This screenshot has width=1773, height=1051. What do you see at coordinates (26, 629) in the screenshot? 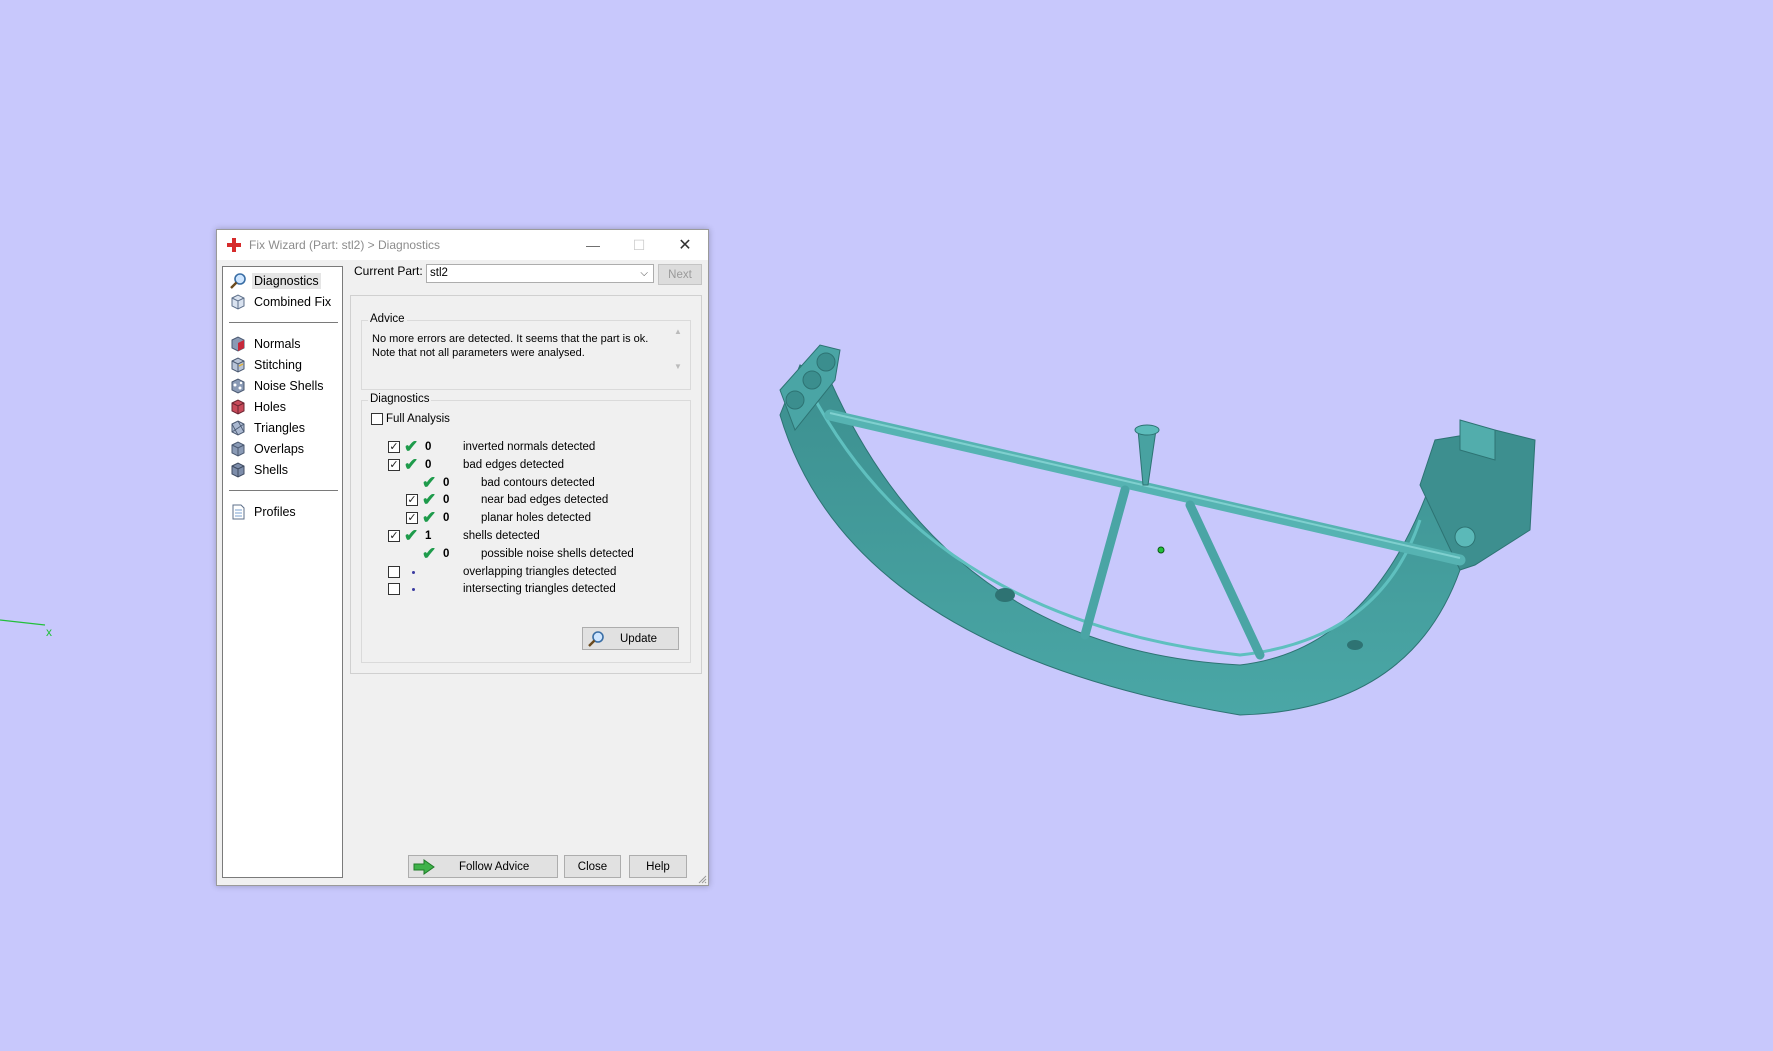
I see `x-axis-indicator: x` at bounding box center [26, 629].